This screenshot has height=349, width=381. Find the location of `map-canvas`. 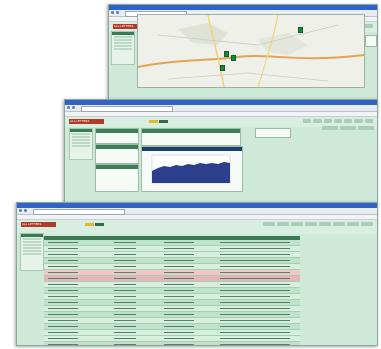

map-canvas is located at coordinates (251, 51).